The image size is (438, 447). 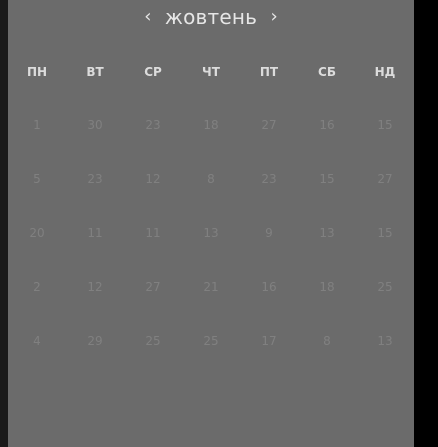 What do you see at coordinates (269, 233) in the screenshot?
I see `day-cell: 9` at bounding box center [269, 233].